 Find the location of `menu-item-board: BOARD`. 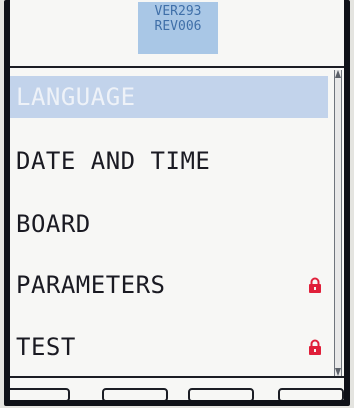

menu-item-board: BOARD is located at coordinates (169, 224).